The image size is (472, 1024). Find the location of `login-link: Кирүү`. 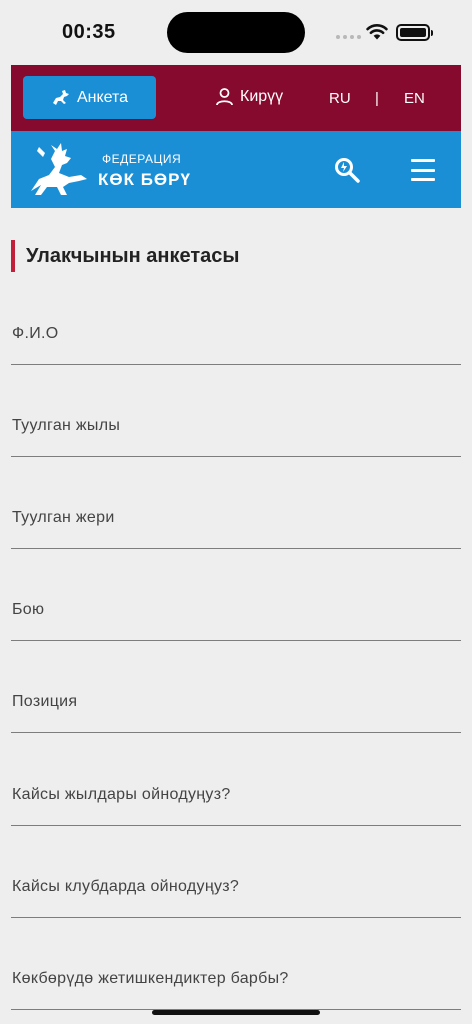

login-link: Кирүү is located at coordinates (249, 97).